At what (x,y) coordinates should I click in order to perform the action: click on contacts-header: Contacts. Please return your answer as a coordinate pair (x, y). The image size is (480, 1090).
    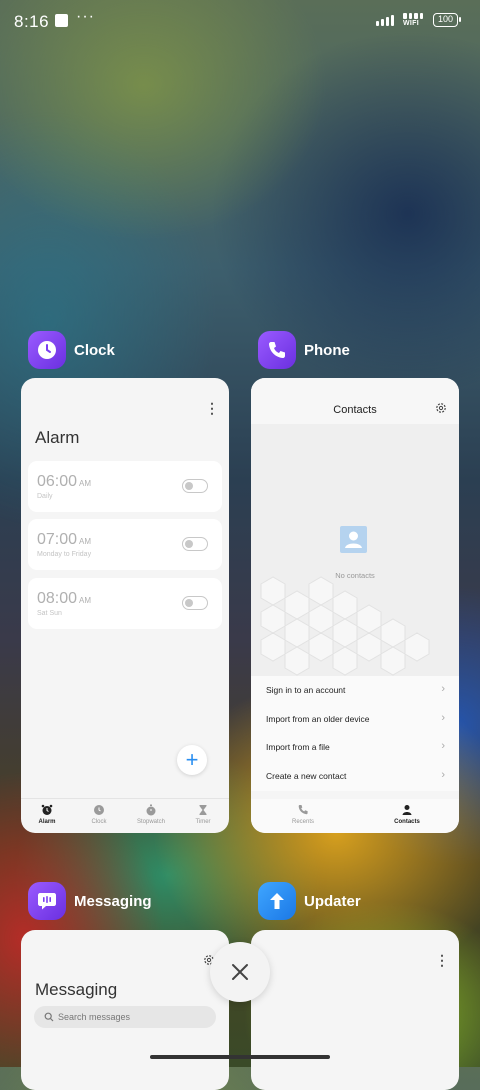
    Looking at the image, I should click on (355, 401).